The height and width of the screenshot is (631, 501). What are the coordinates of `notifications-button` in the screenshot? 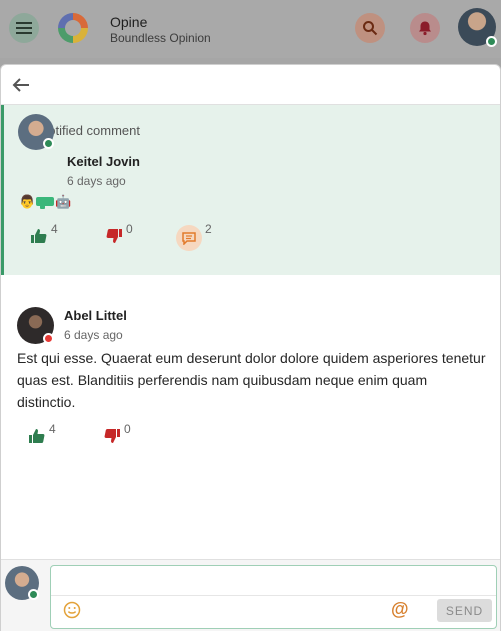 It's located at (425, 28).